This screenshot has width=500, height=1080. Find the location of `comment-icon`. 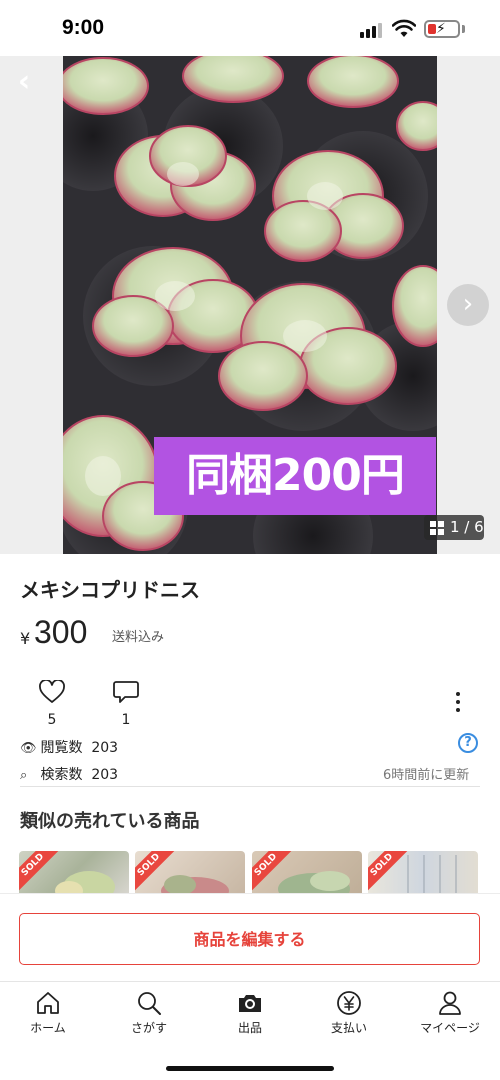

comment-icon is located at coordinates (126, 692).